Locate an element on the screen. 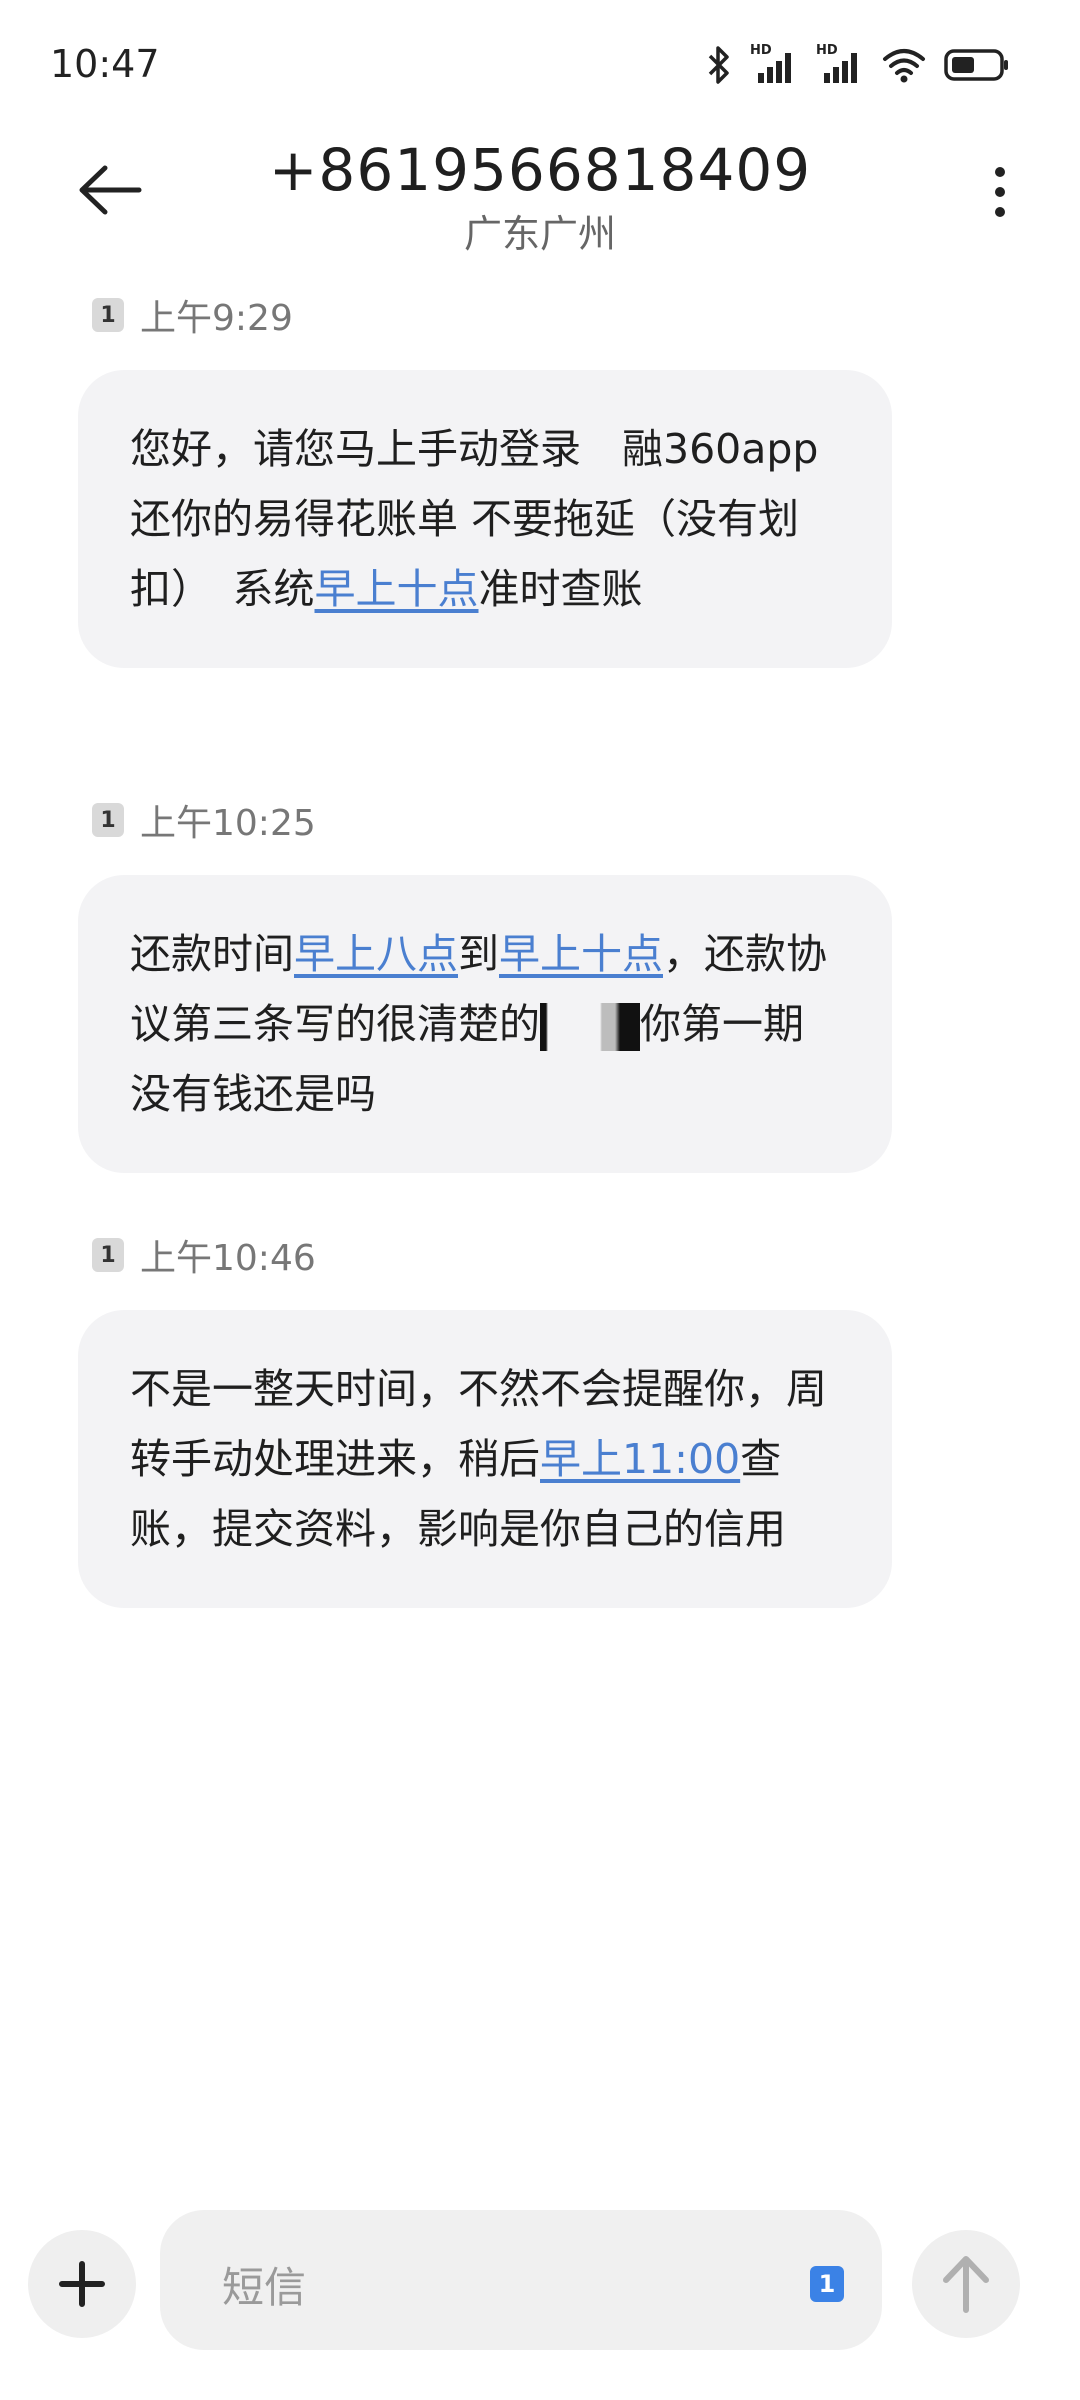  arrow-left-icon is located at coordinates (110, 190).